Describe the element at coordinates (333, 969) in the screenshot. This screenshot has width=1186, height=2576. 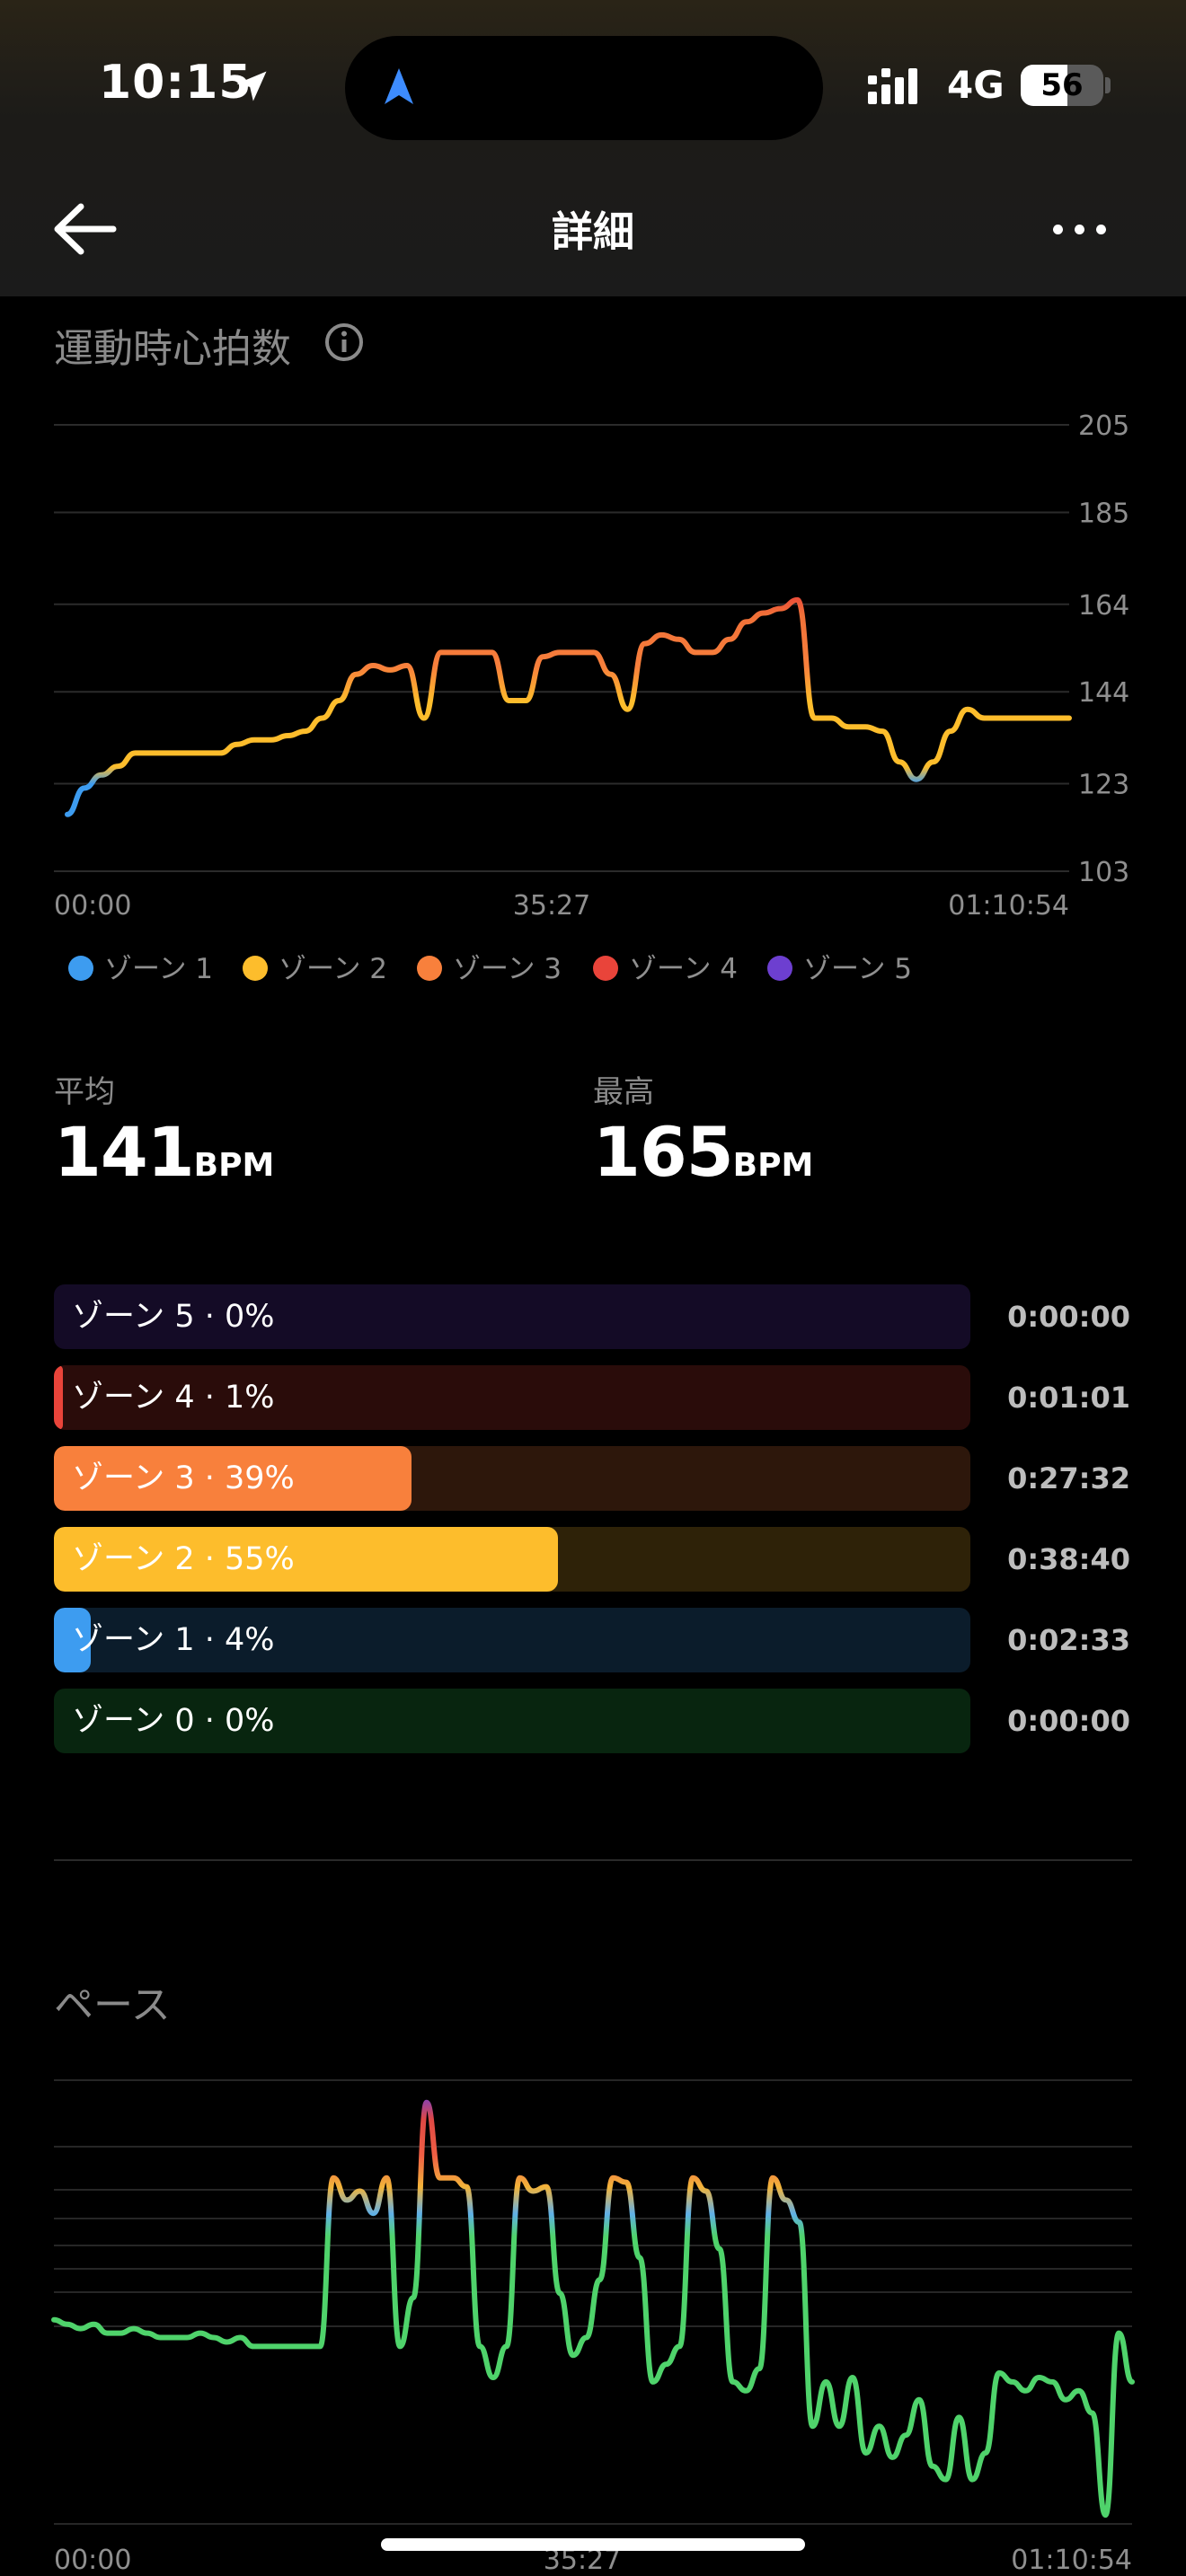
I see `legend-label: ゾーン 2` at that location.